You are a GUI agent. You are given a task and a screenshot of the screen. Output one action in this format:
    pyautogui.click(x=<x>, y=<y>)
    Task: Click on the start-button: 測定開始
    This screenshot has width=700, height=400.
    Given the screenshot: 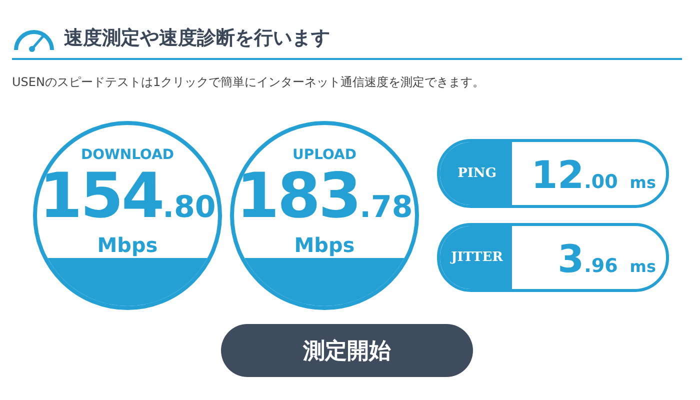 What is the action you would take?
    pyautogui.click(x=347, y=350)
    